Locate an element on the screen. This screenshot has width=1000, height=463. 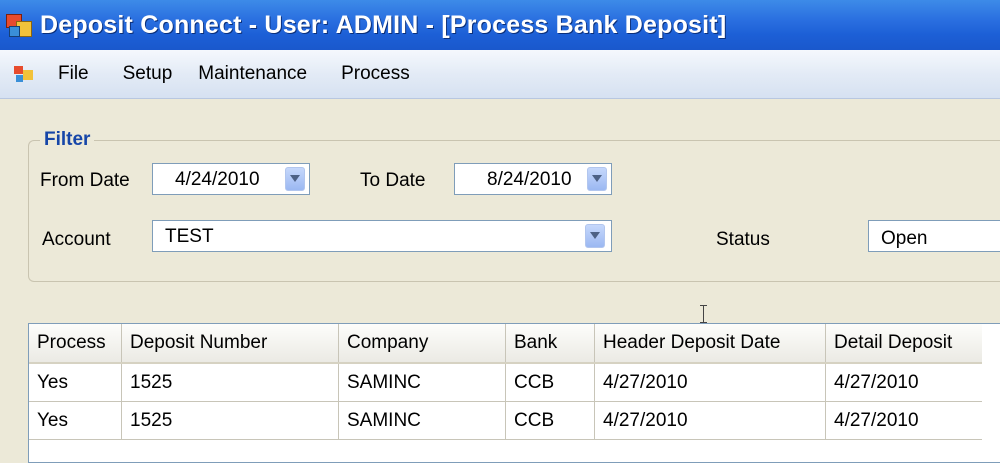
text-cursor-icon is located at coordinates (704, 314).